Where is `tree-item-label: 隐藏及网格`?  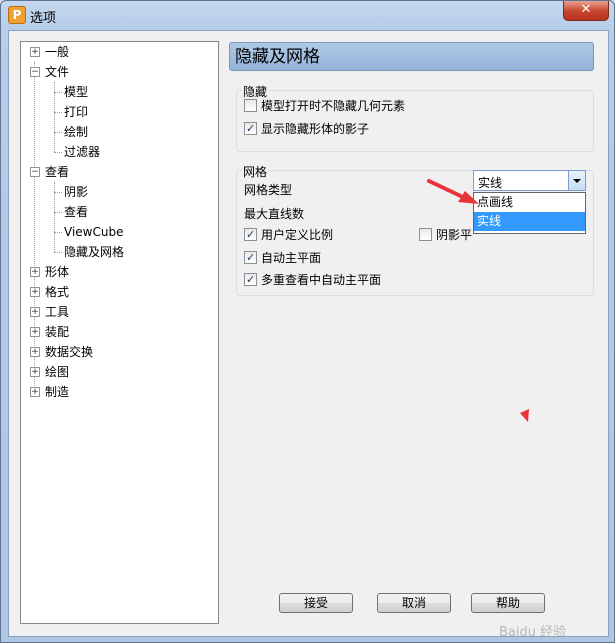
tree-item-label: 隐藏及网格 is located at coordinates (94, 252).